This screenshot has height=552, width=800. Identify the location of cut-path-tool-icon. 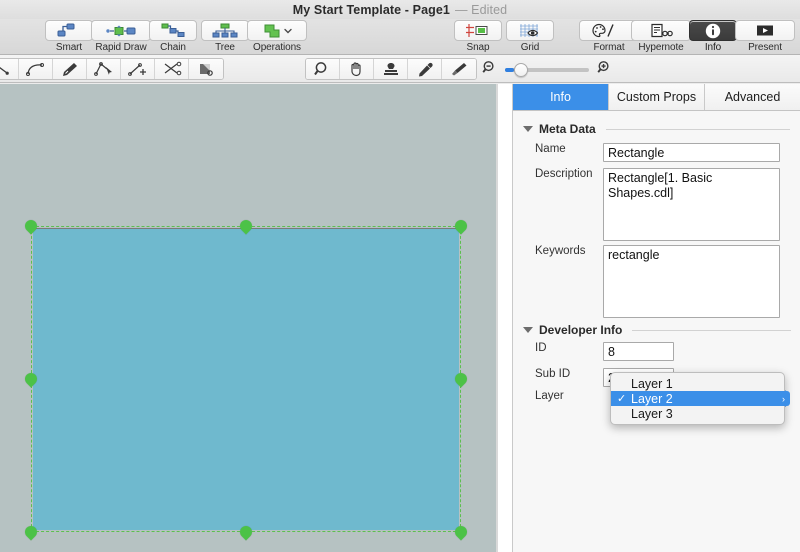
(172, 69).